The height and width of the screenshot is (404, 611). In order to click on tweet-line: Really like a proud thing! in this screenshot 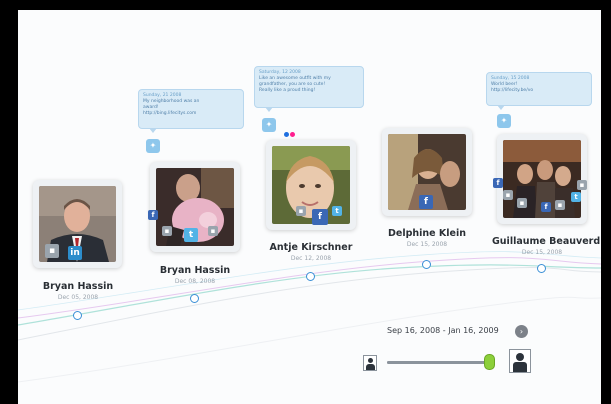, I will do `click(287, 90)`.